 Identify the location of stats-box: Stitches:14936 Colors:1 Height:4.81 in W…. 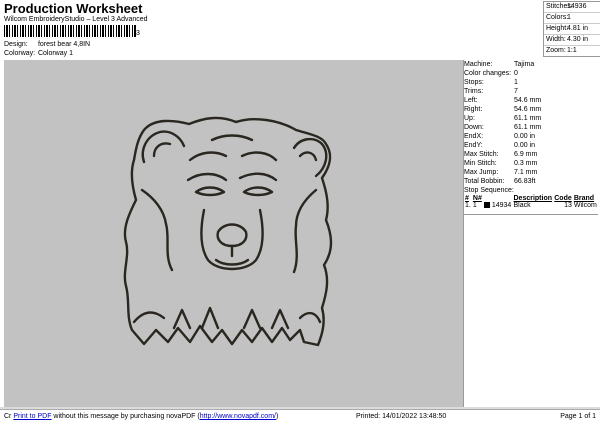
(571, 29).